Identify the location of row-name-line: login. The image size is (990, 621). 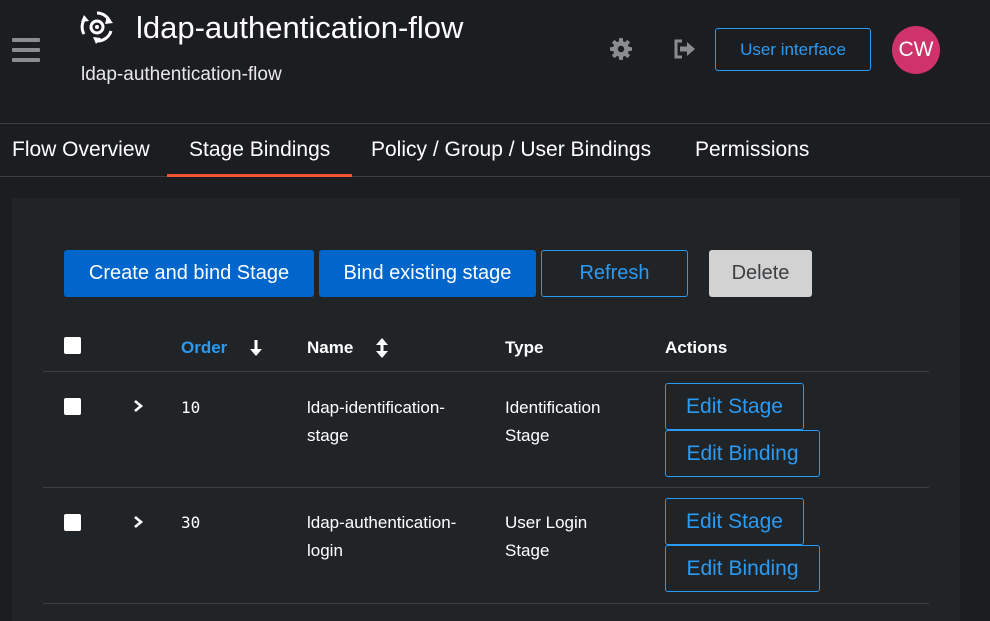
(325, 550).